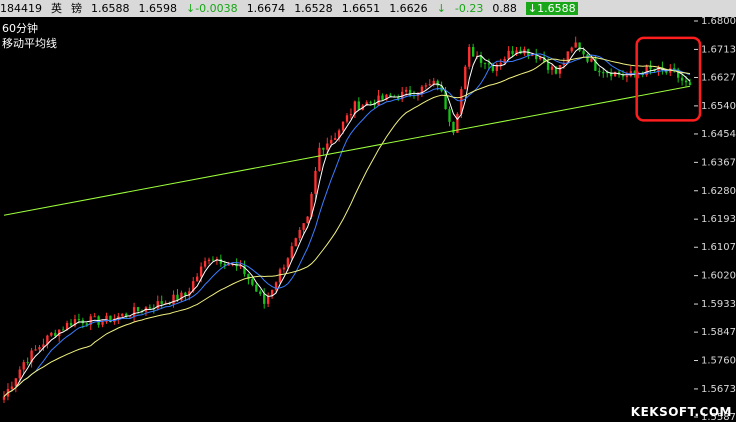 This screenshot has height=422, width=736. What do you see at coordinates (551, 8) in the screenshot?
I see `quote-item: ↓1.6588` at bounding box center [551, 8].